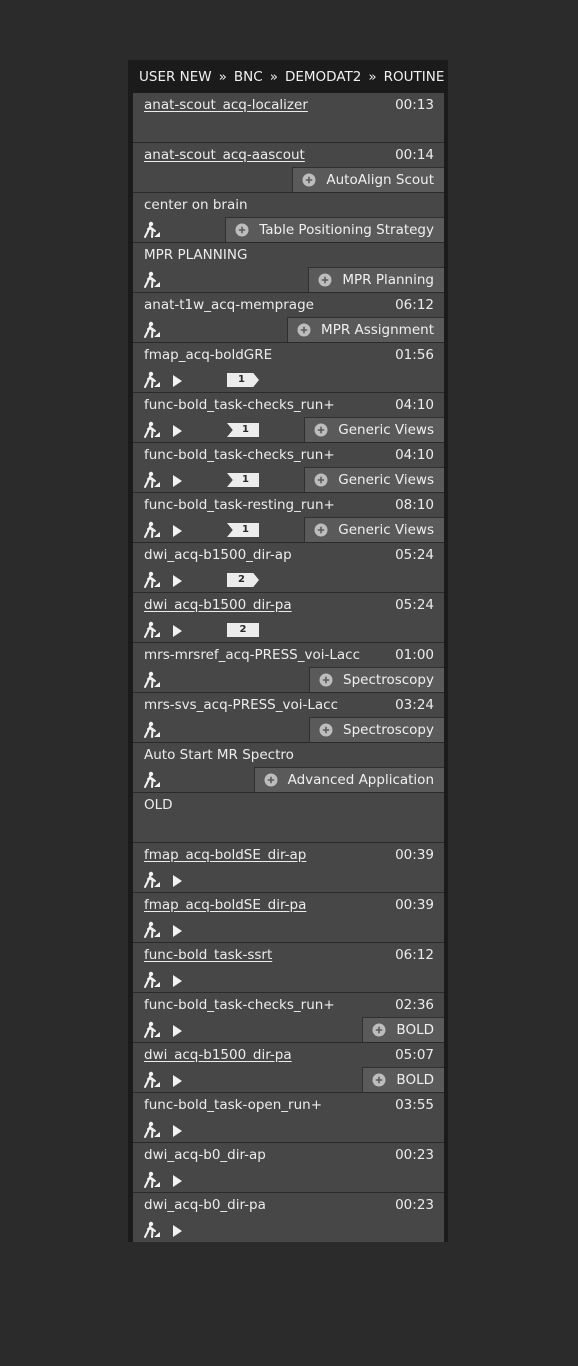  Describe the element at coordinates (288, 1018) in the screenshot. I see `protocol-row: func-bold_task-checks_run+ 02:36 BOLD` at that location.